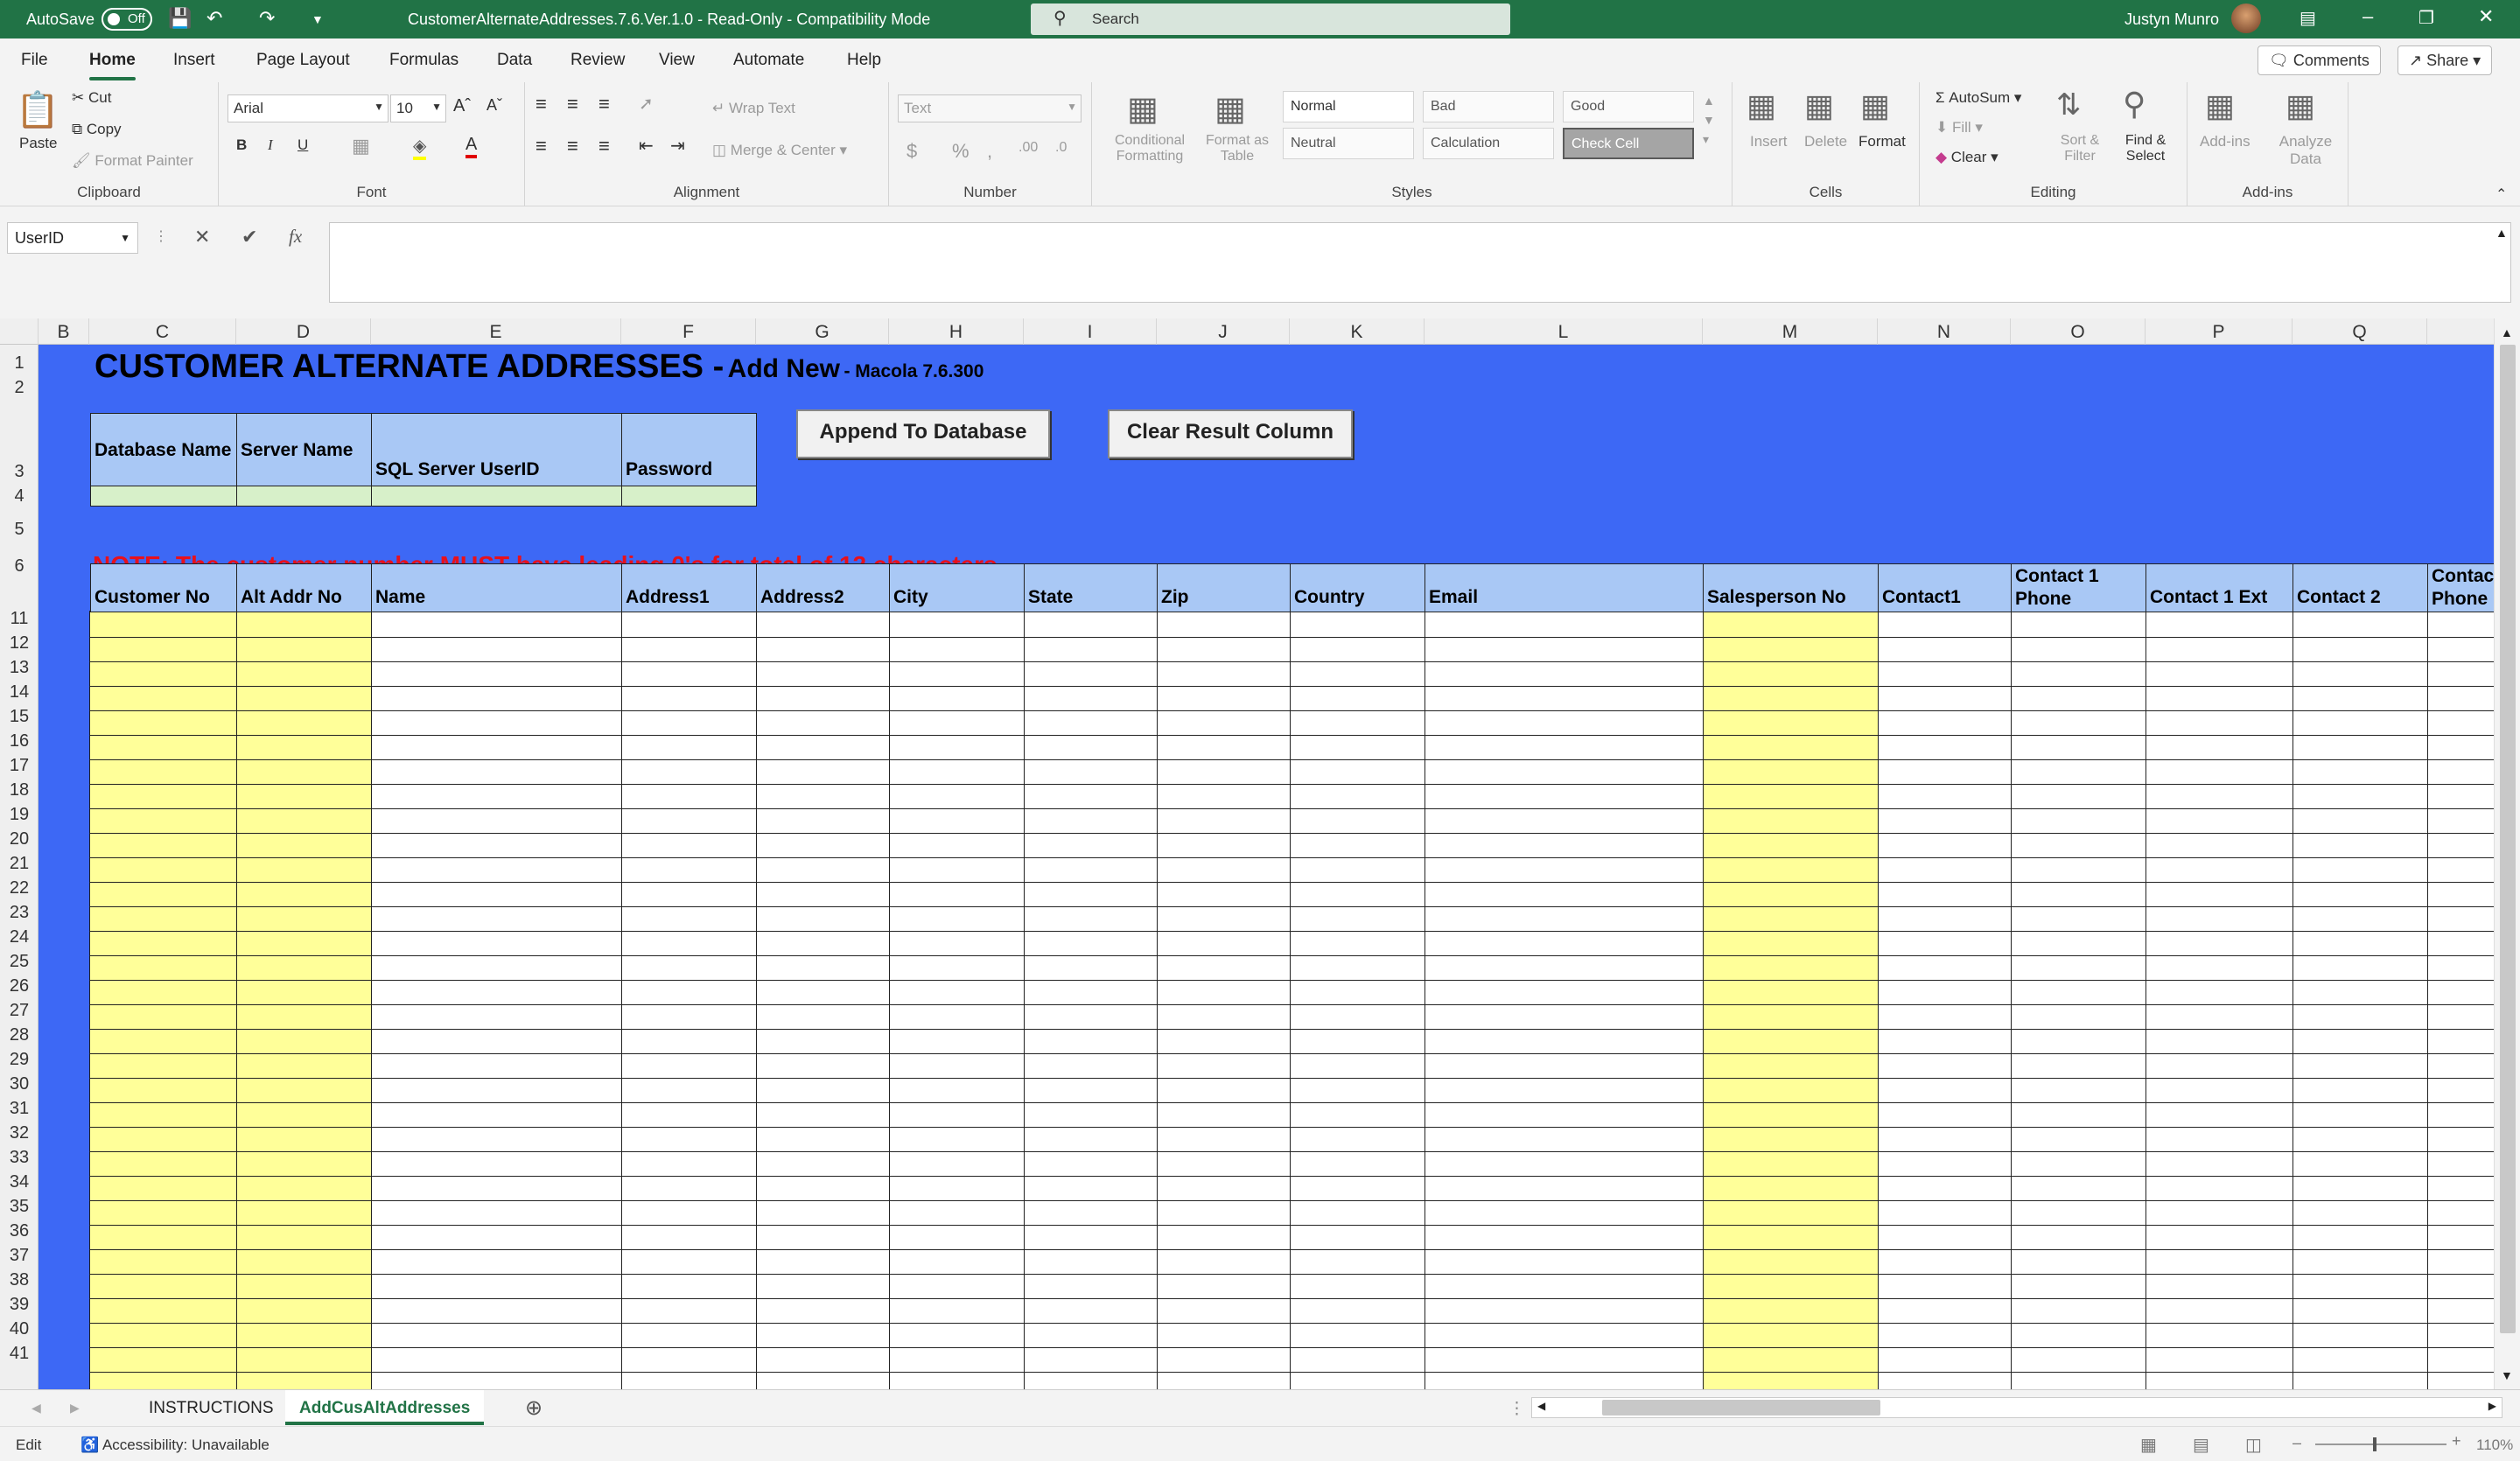 This screenshot has height=1461, width=2520. Describe the element at coordinates (604, 146) in the screenshot. I see `align-right-icon: ≡` at that location.